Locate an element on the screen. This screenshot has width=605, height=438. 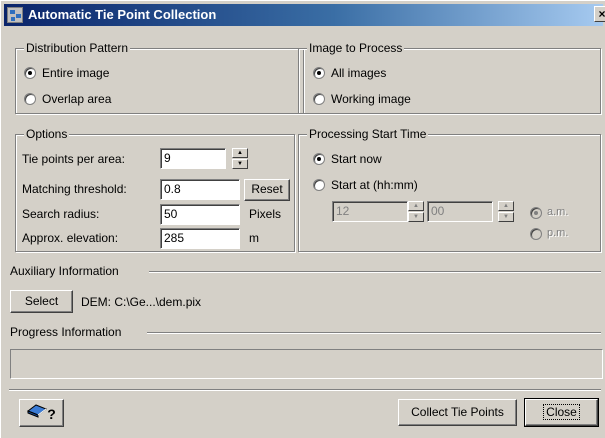
close-button-label: Close is located at coordinates (561, 412).